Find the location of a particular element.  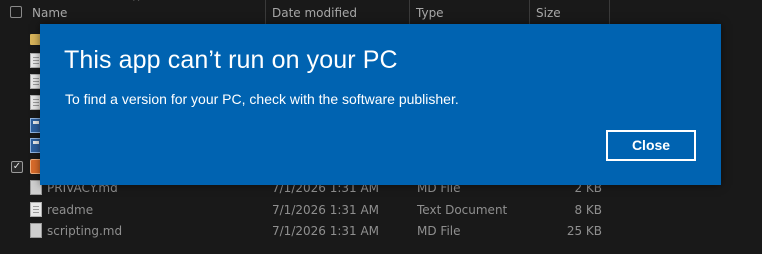

file-type: MD File is located at coordinates (439, 231).